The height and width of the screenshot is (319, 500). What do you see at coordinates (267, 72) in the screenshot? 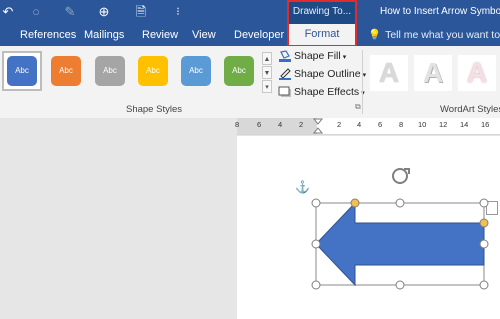
I see `gallery-down-icon: ▼` at bounding box center [267, 72].